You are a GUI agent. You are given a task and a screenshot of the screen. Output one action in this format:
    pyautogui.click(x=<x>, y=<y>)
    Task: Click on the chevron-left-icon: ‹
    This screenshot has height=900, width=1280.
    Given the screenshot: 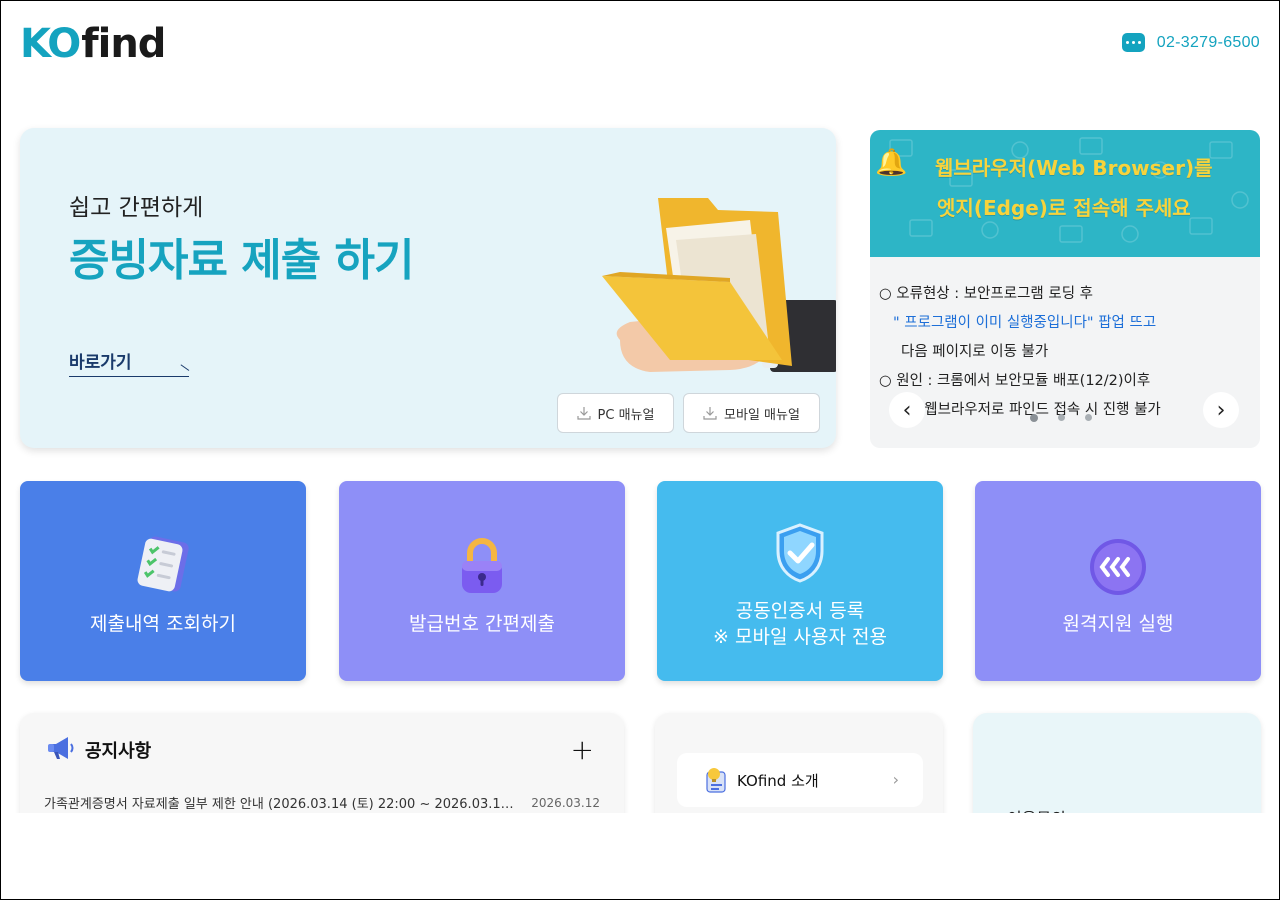 What is the action you would take?
    pyautogui.click(x=907, y=410)
    